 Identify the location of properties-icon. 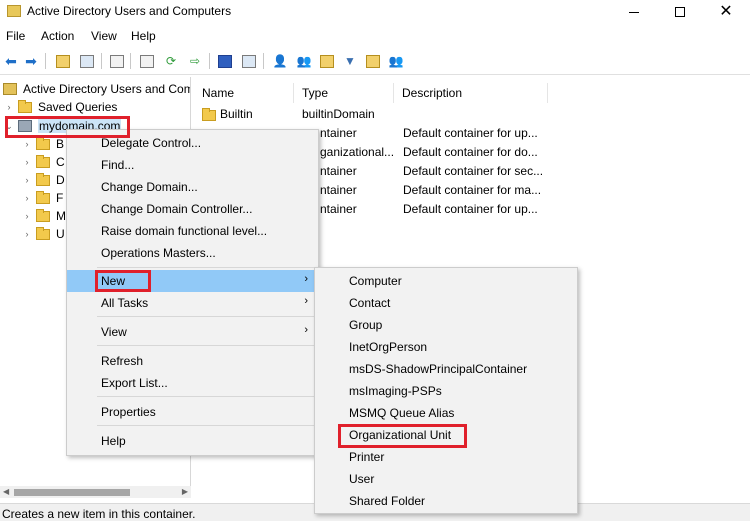
(147, 61).